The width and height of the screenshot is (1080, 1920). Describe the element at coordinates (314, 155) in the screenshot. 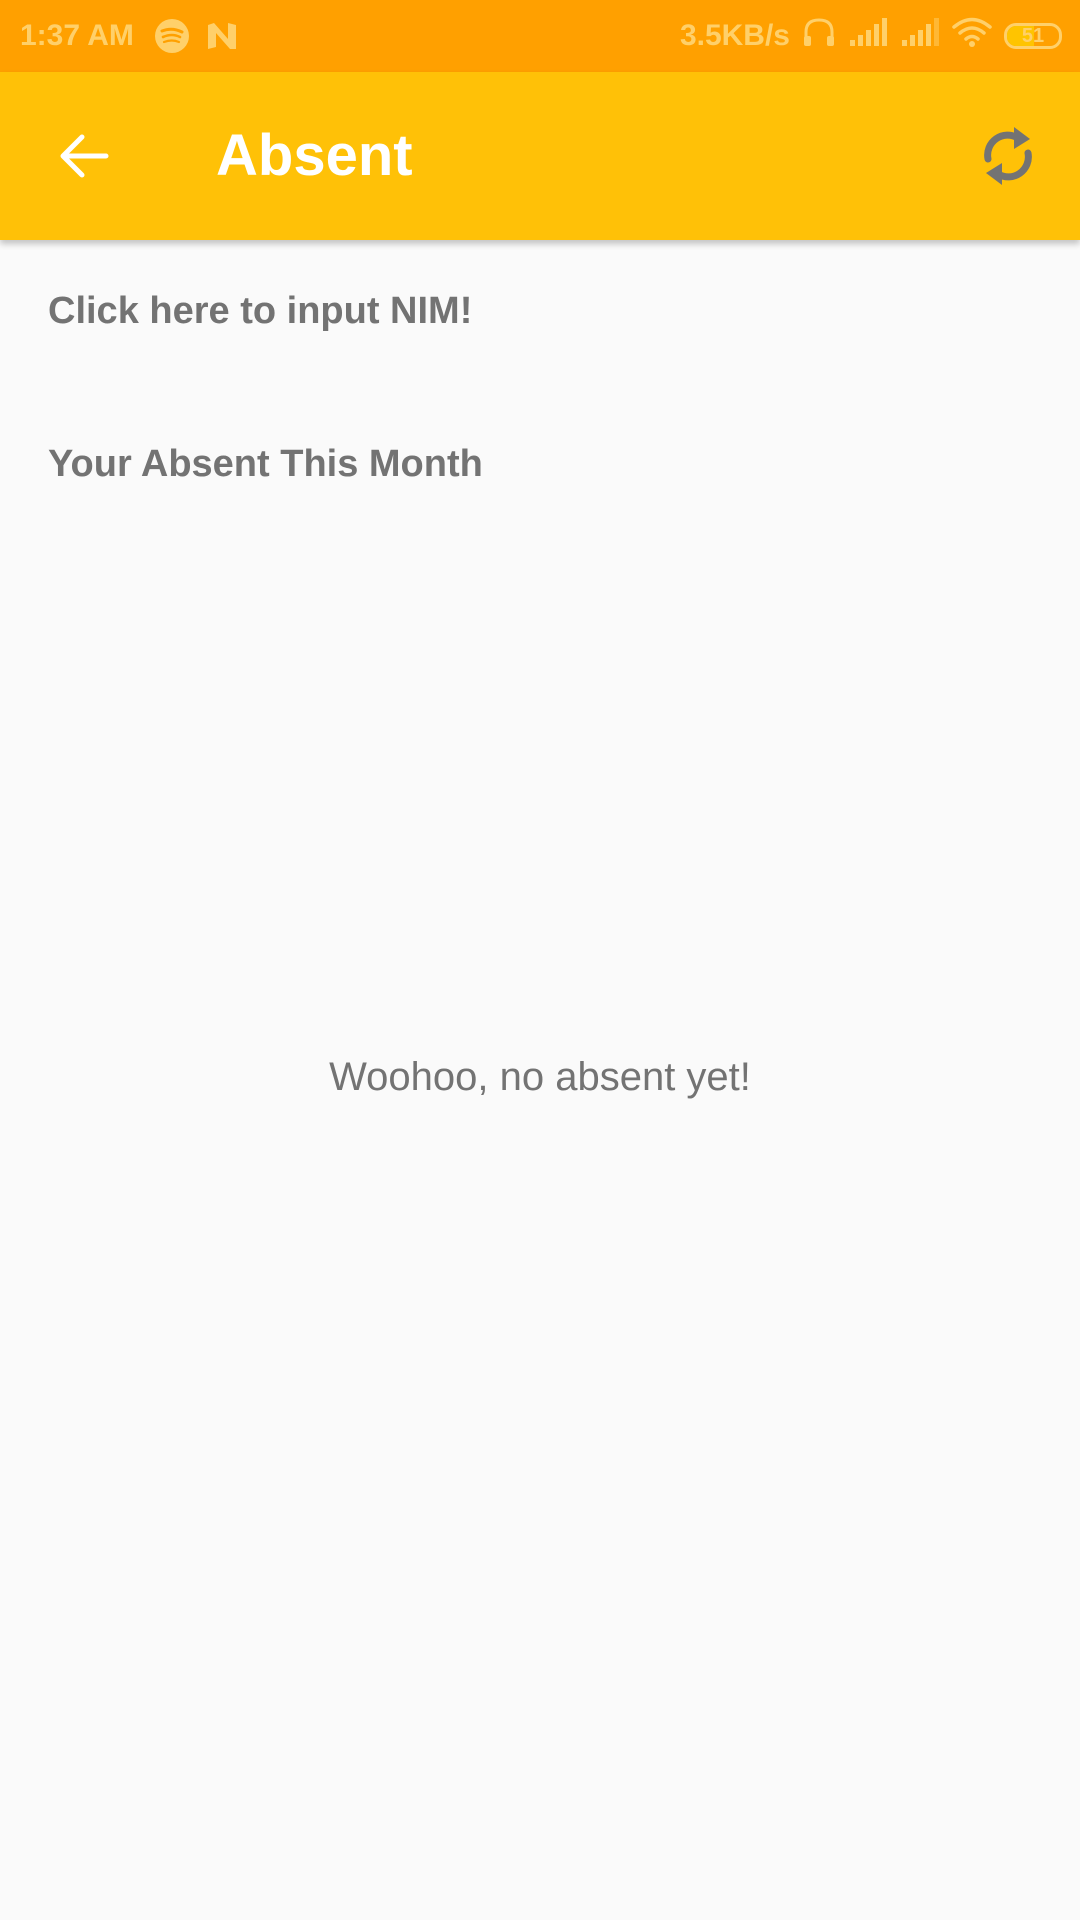

I see `page-title: Absent` at that location.